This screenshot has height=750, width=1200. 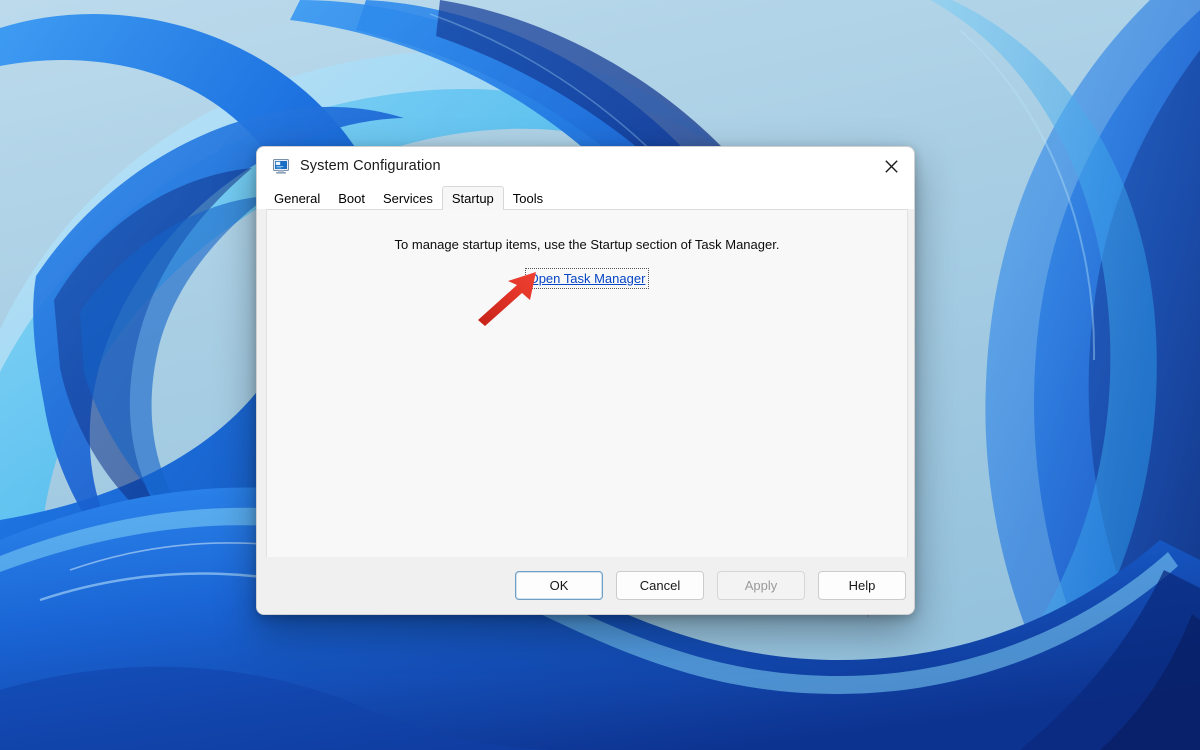 I want to click on cancel-button: Cancel, so click(x=660, y=585).